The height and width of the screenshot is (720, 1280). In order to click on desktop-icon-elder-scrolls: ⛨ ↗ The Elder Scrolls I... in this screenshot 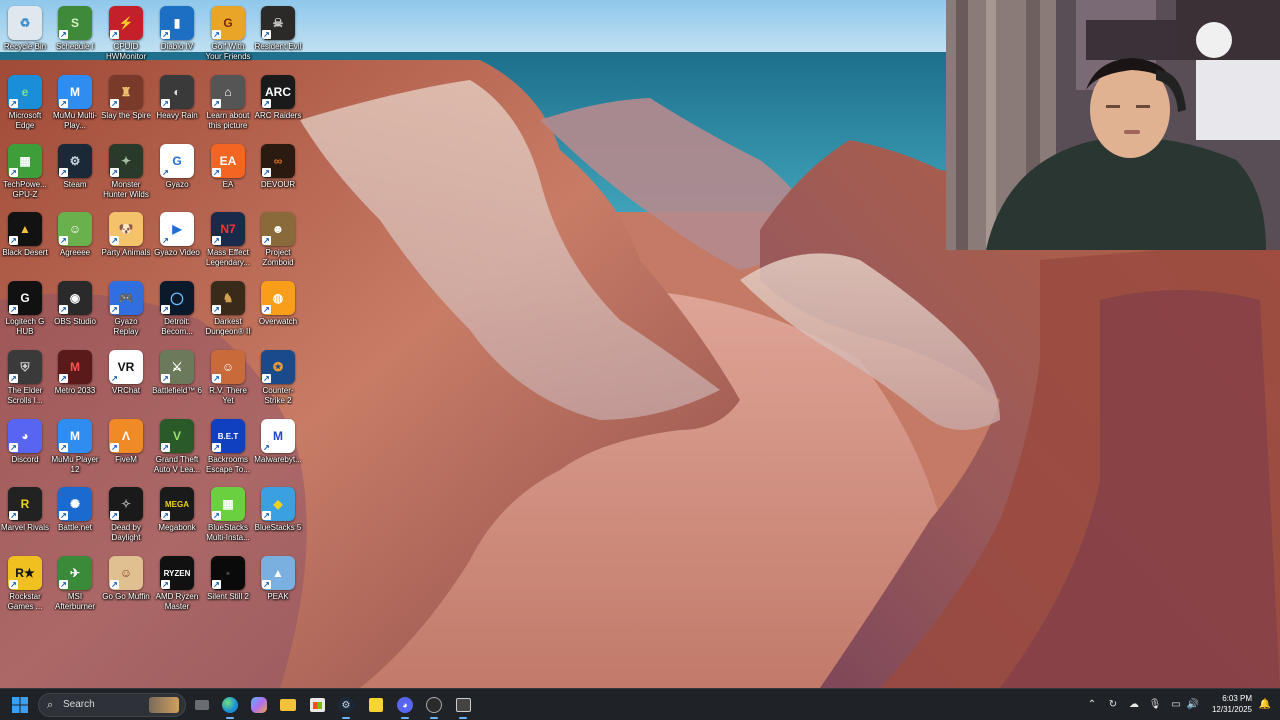, I will do `click(25, 380)`.